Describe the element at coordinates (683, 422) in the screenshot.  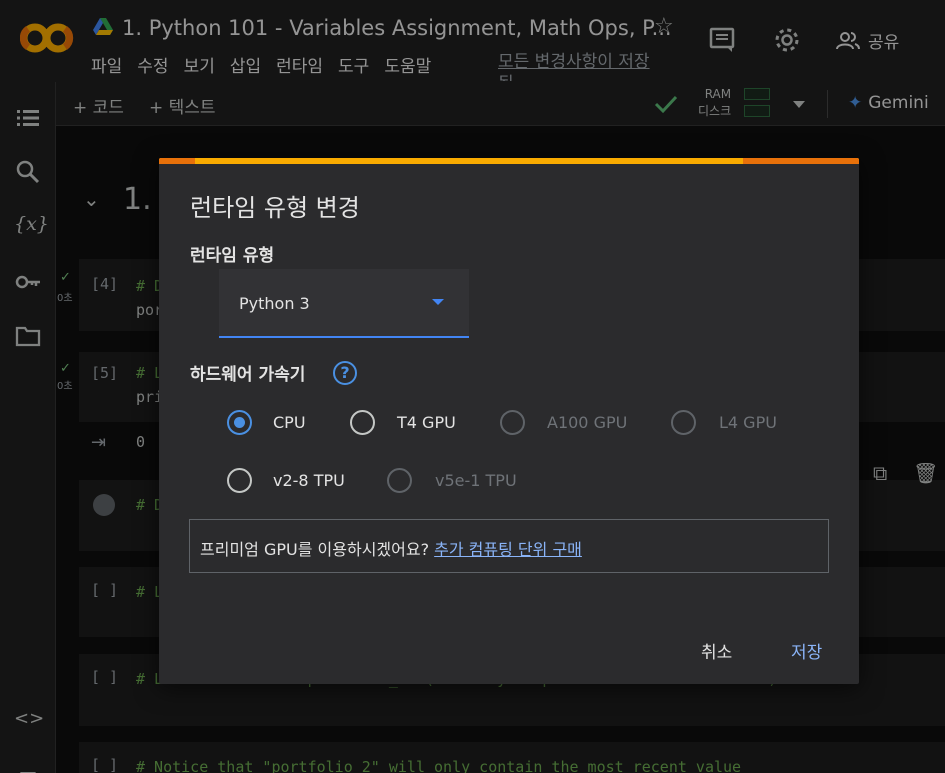
I see `radio-l4-gpu` at that location.